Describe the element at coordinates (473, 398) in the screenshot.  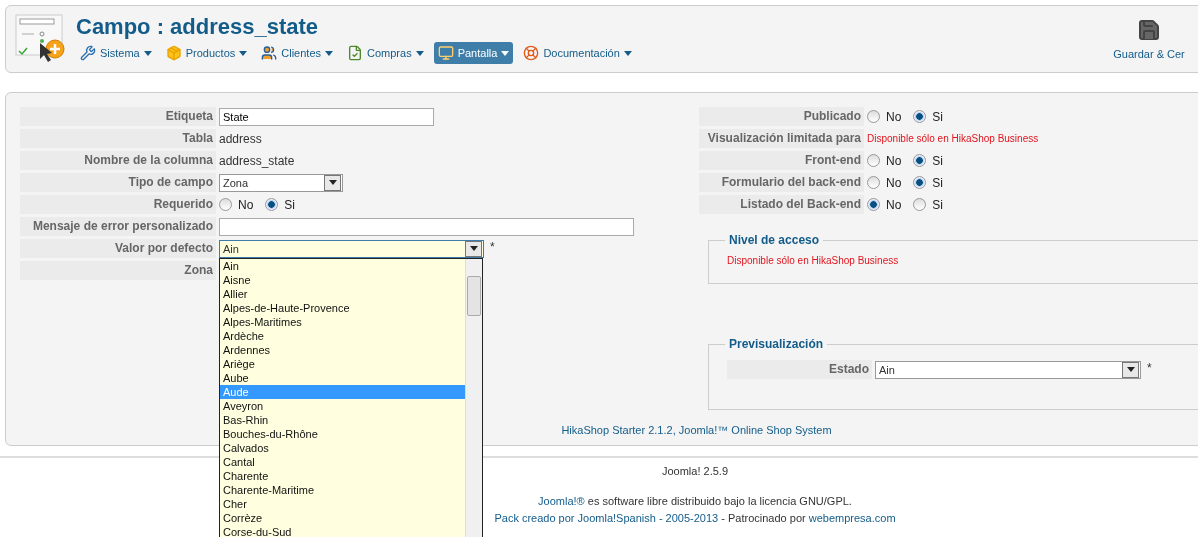
I see `scrollbar` at that location.